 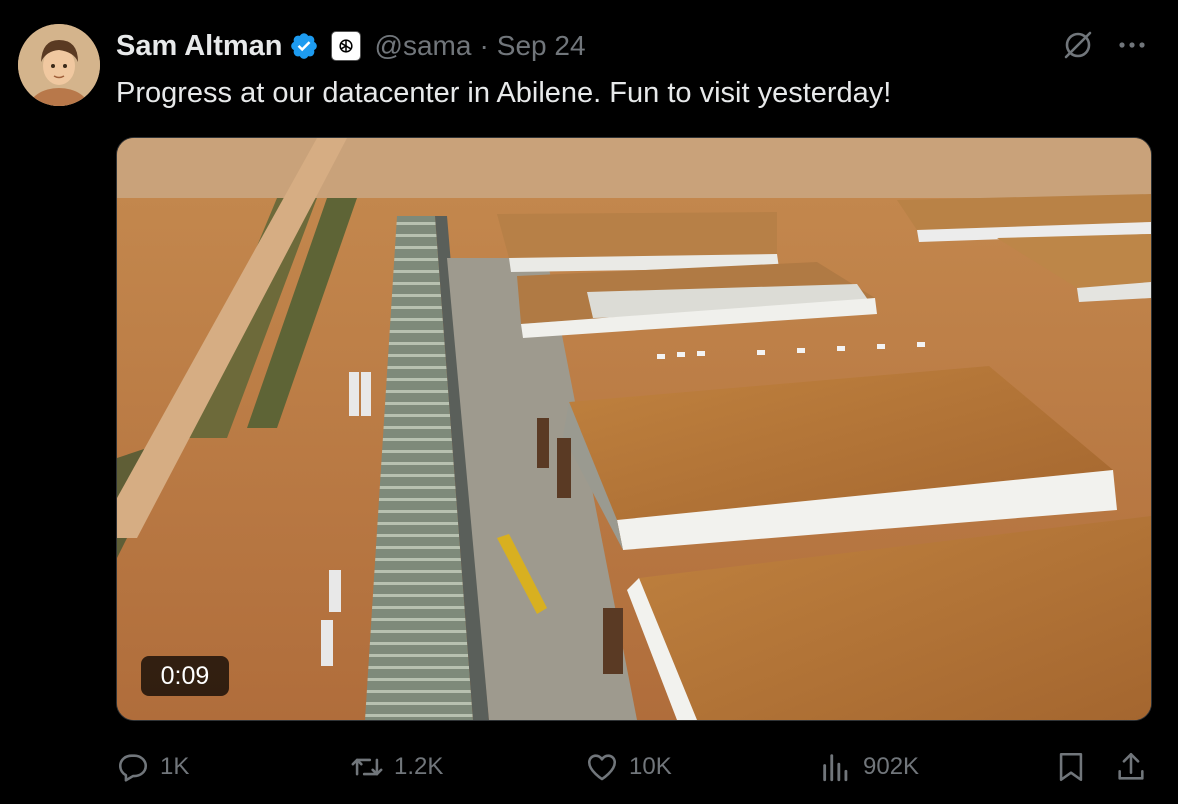 What do you see at coordinates (628, 767) in the screenshot?
I see `like-button: 10K` at bounding box center [628, 767].